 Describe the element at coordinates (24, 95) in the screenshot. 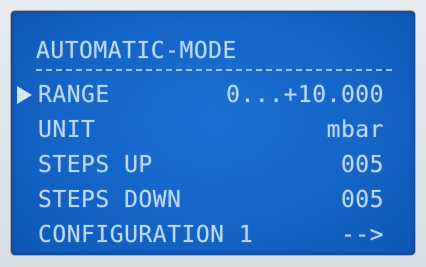

I see `selection-cursor-icon` at that location.